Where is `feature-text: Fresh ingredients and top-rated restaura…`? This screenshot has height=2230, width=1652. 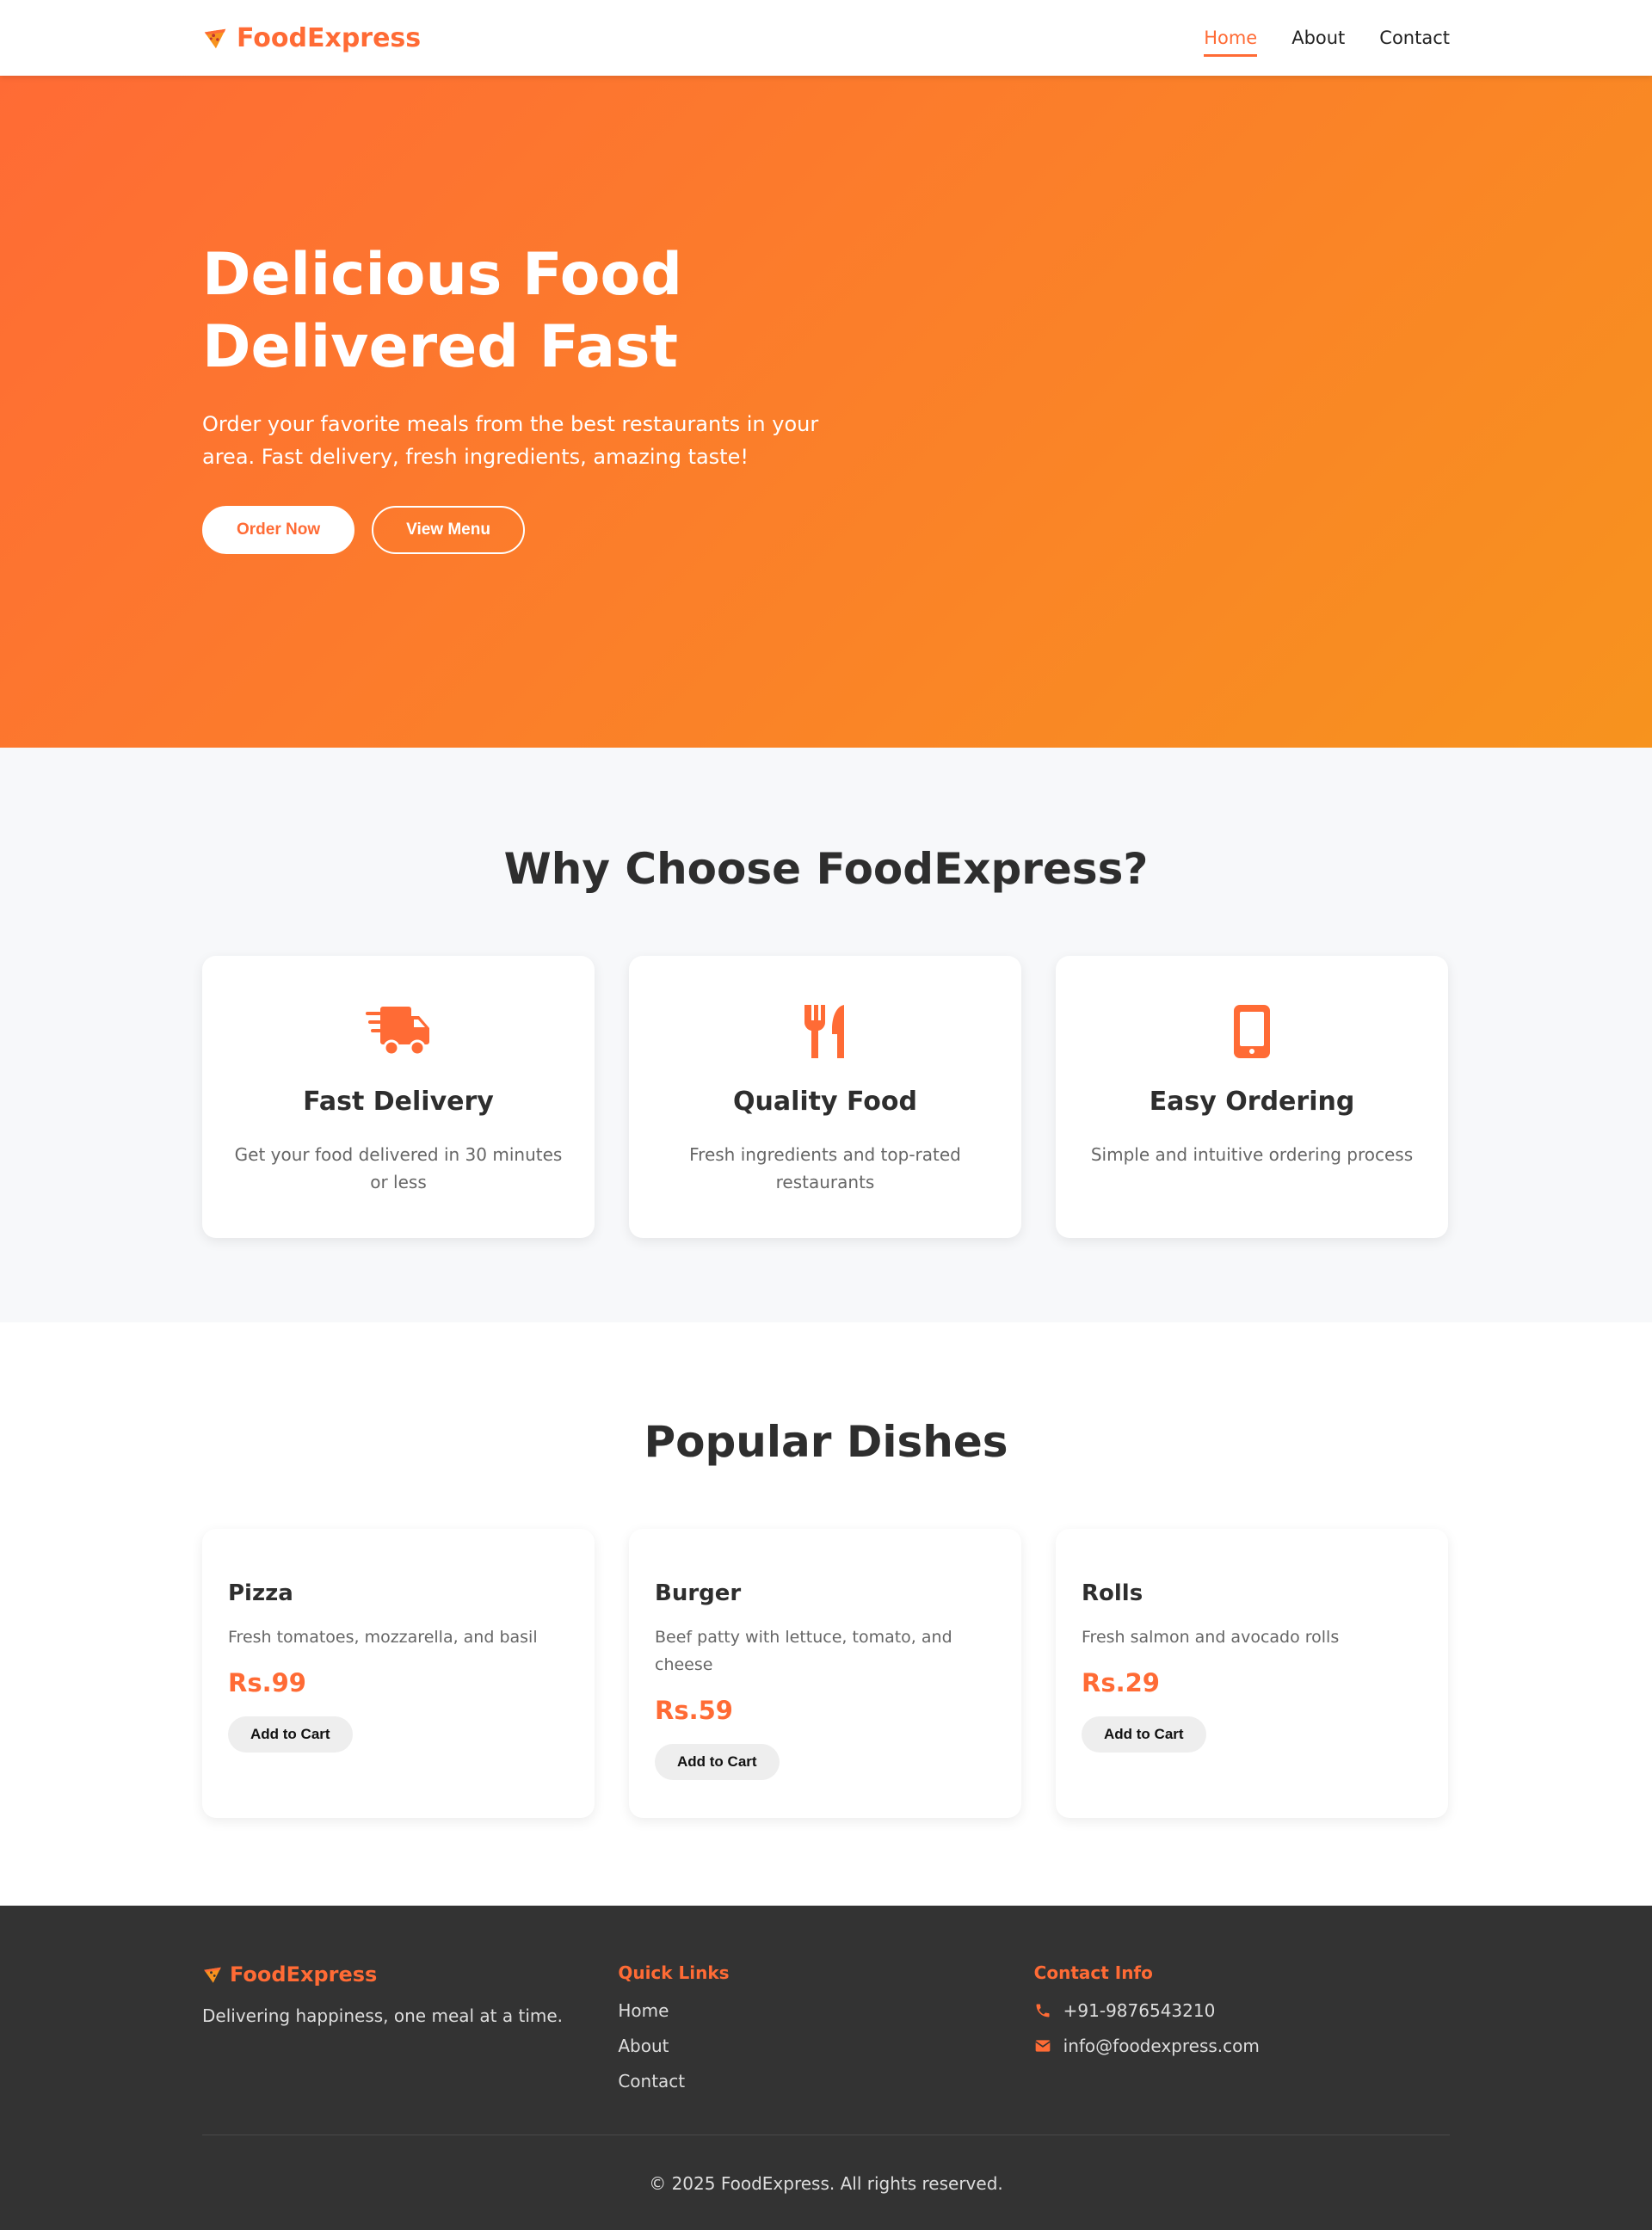
feature-text: Fresh ingredients and top-rated restaura… is located at coordinates (825, 1168).